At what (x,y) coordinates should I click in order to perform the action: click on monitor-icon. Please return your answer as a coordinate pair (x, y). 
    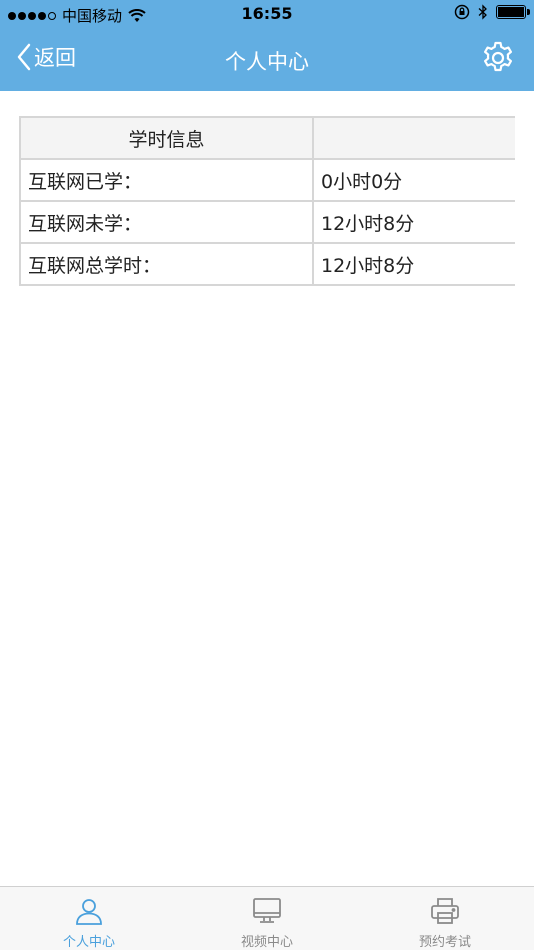
    Looking at the image, I should click on (267, 910).